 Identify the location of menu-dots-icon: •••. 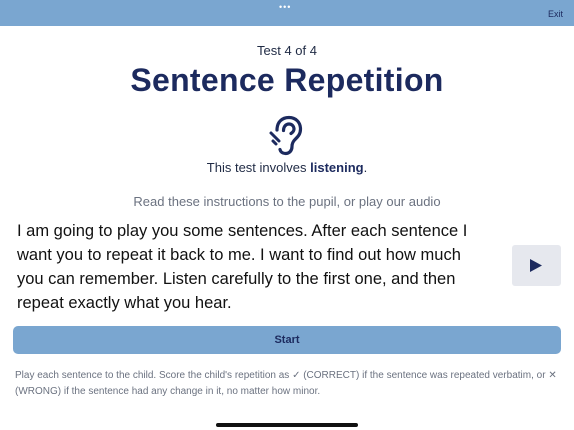
(285, 7).